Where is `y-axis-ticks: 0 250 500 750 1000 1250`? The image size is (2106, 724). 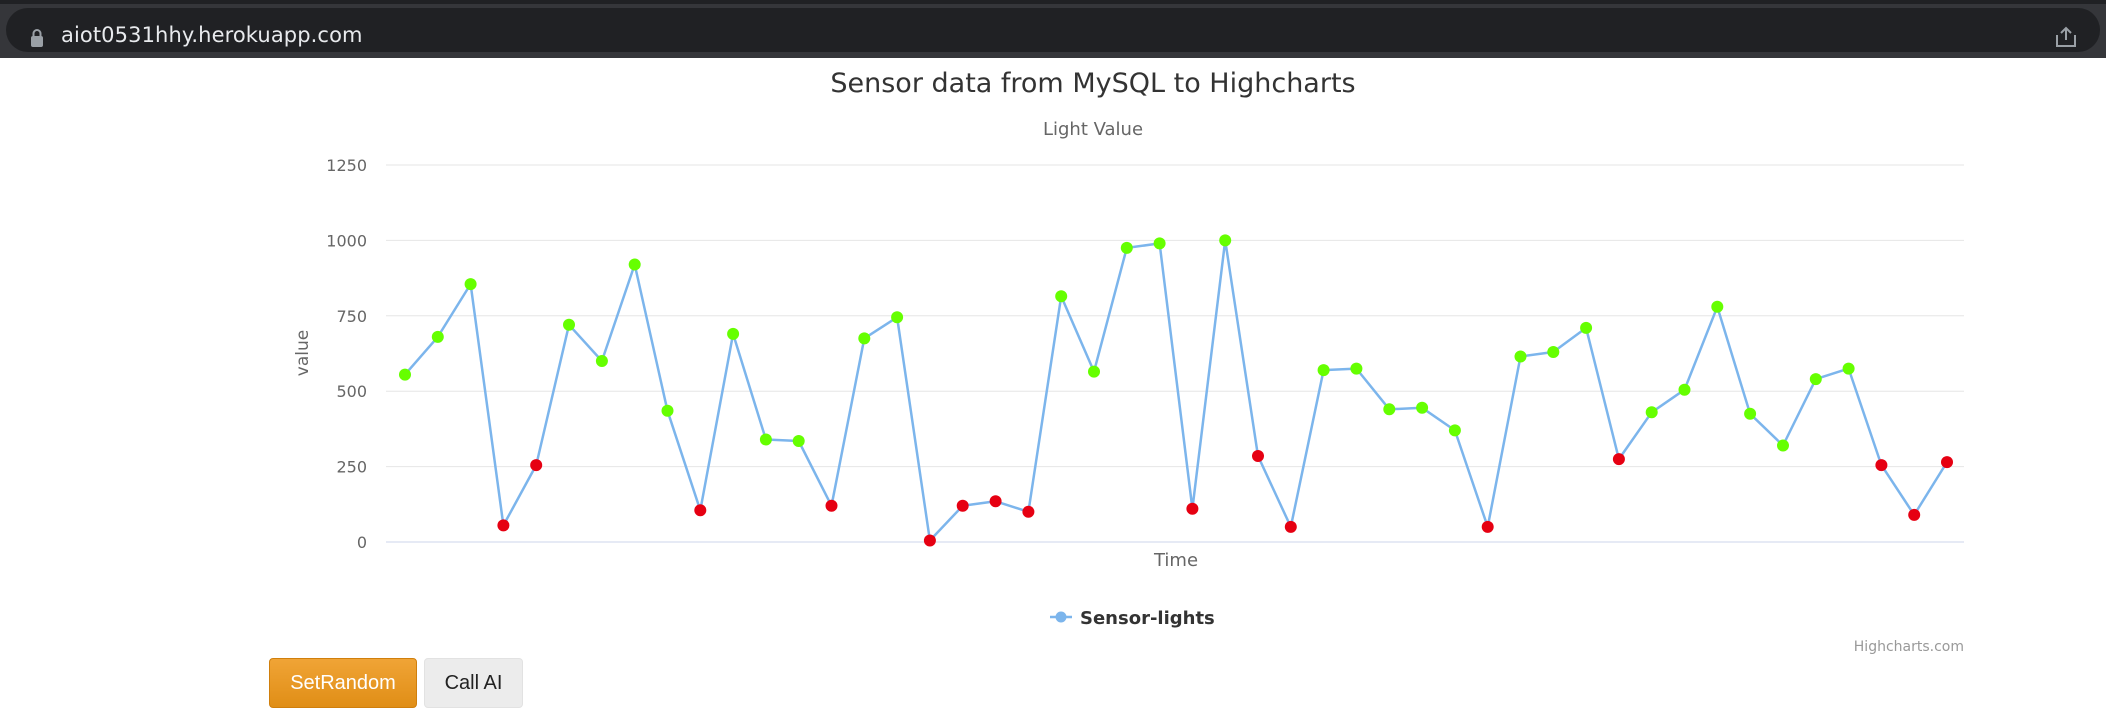
y-axis-ticks: 0 250 500 750 1000 1250 is located at coordinates (346, 354).